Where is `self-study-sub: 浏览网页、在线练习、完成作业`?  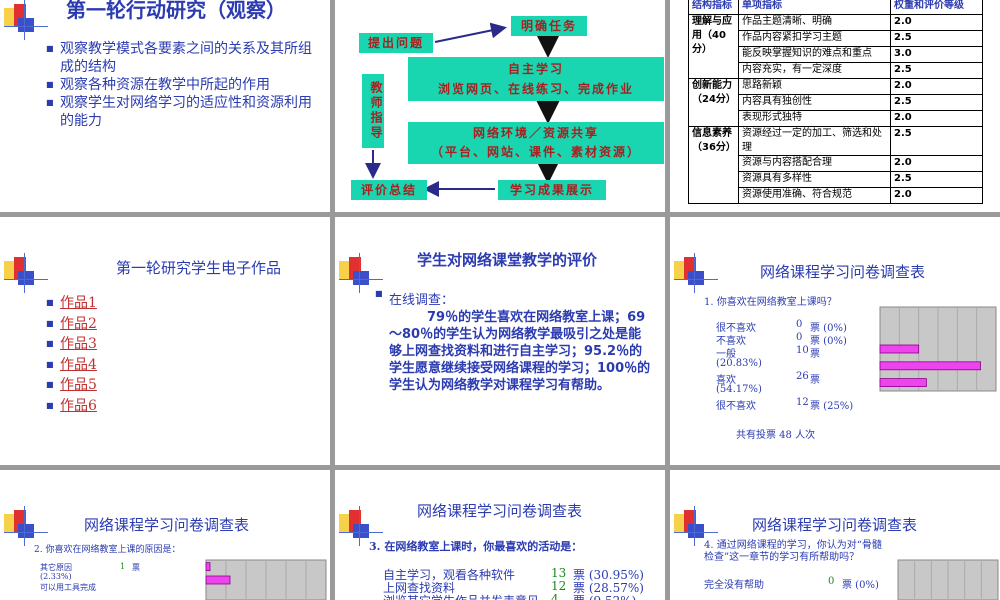 self-study-sub: 浏览网页、在线练习、完成作业 is located at coordinates (535, 89).